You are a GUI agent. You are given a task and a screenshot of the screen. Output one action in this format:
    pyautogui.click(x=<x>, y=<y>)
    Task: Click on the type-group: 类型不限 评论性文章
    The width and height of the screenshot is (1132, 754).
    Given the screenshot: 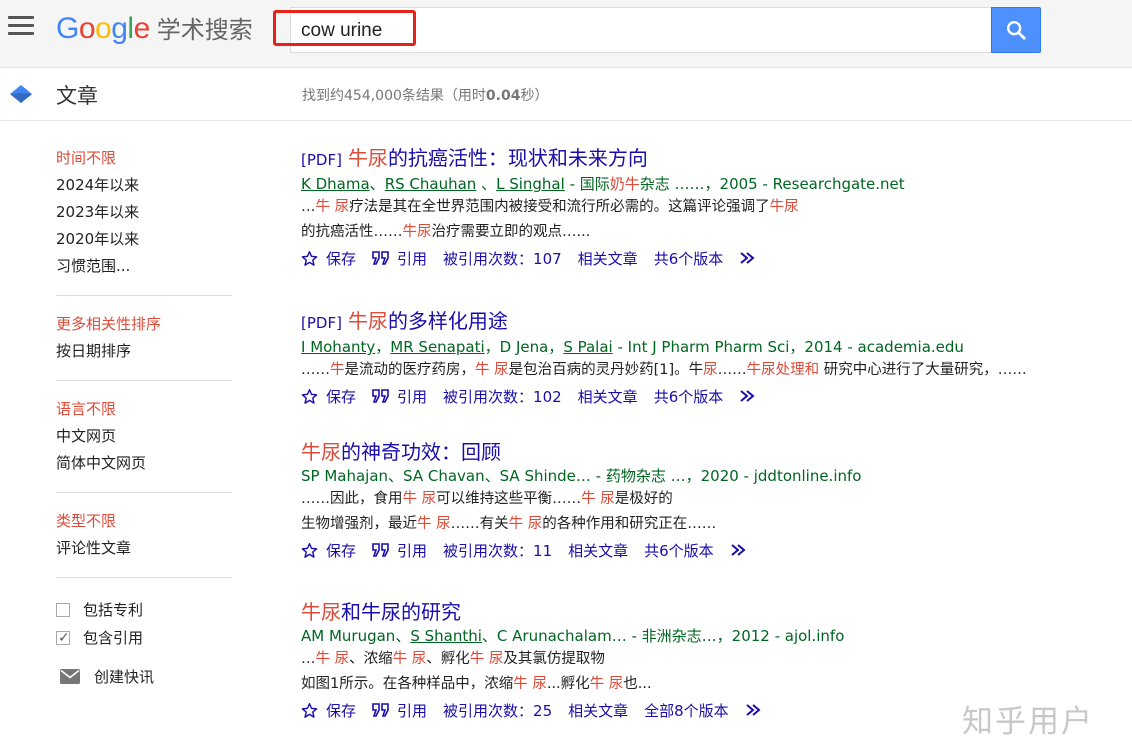 What is the action you would take?
    pyautogui.click(x=144, y=544)
    